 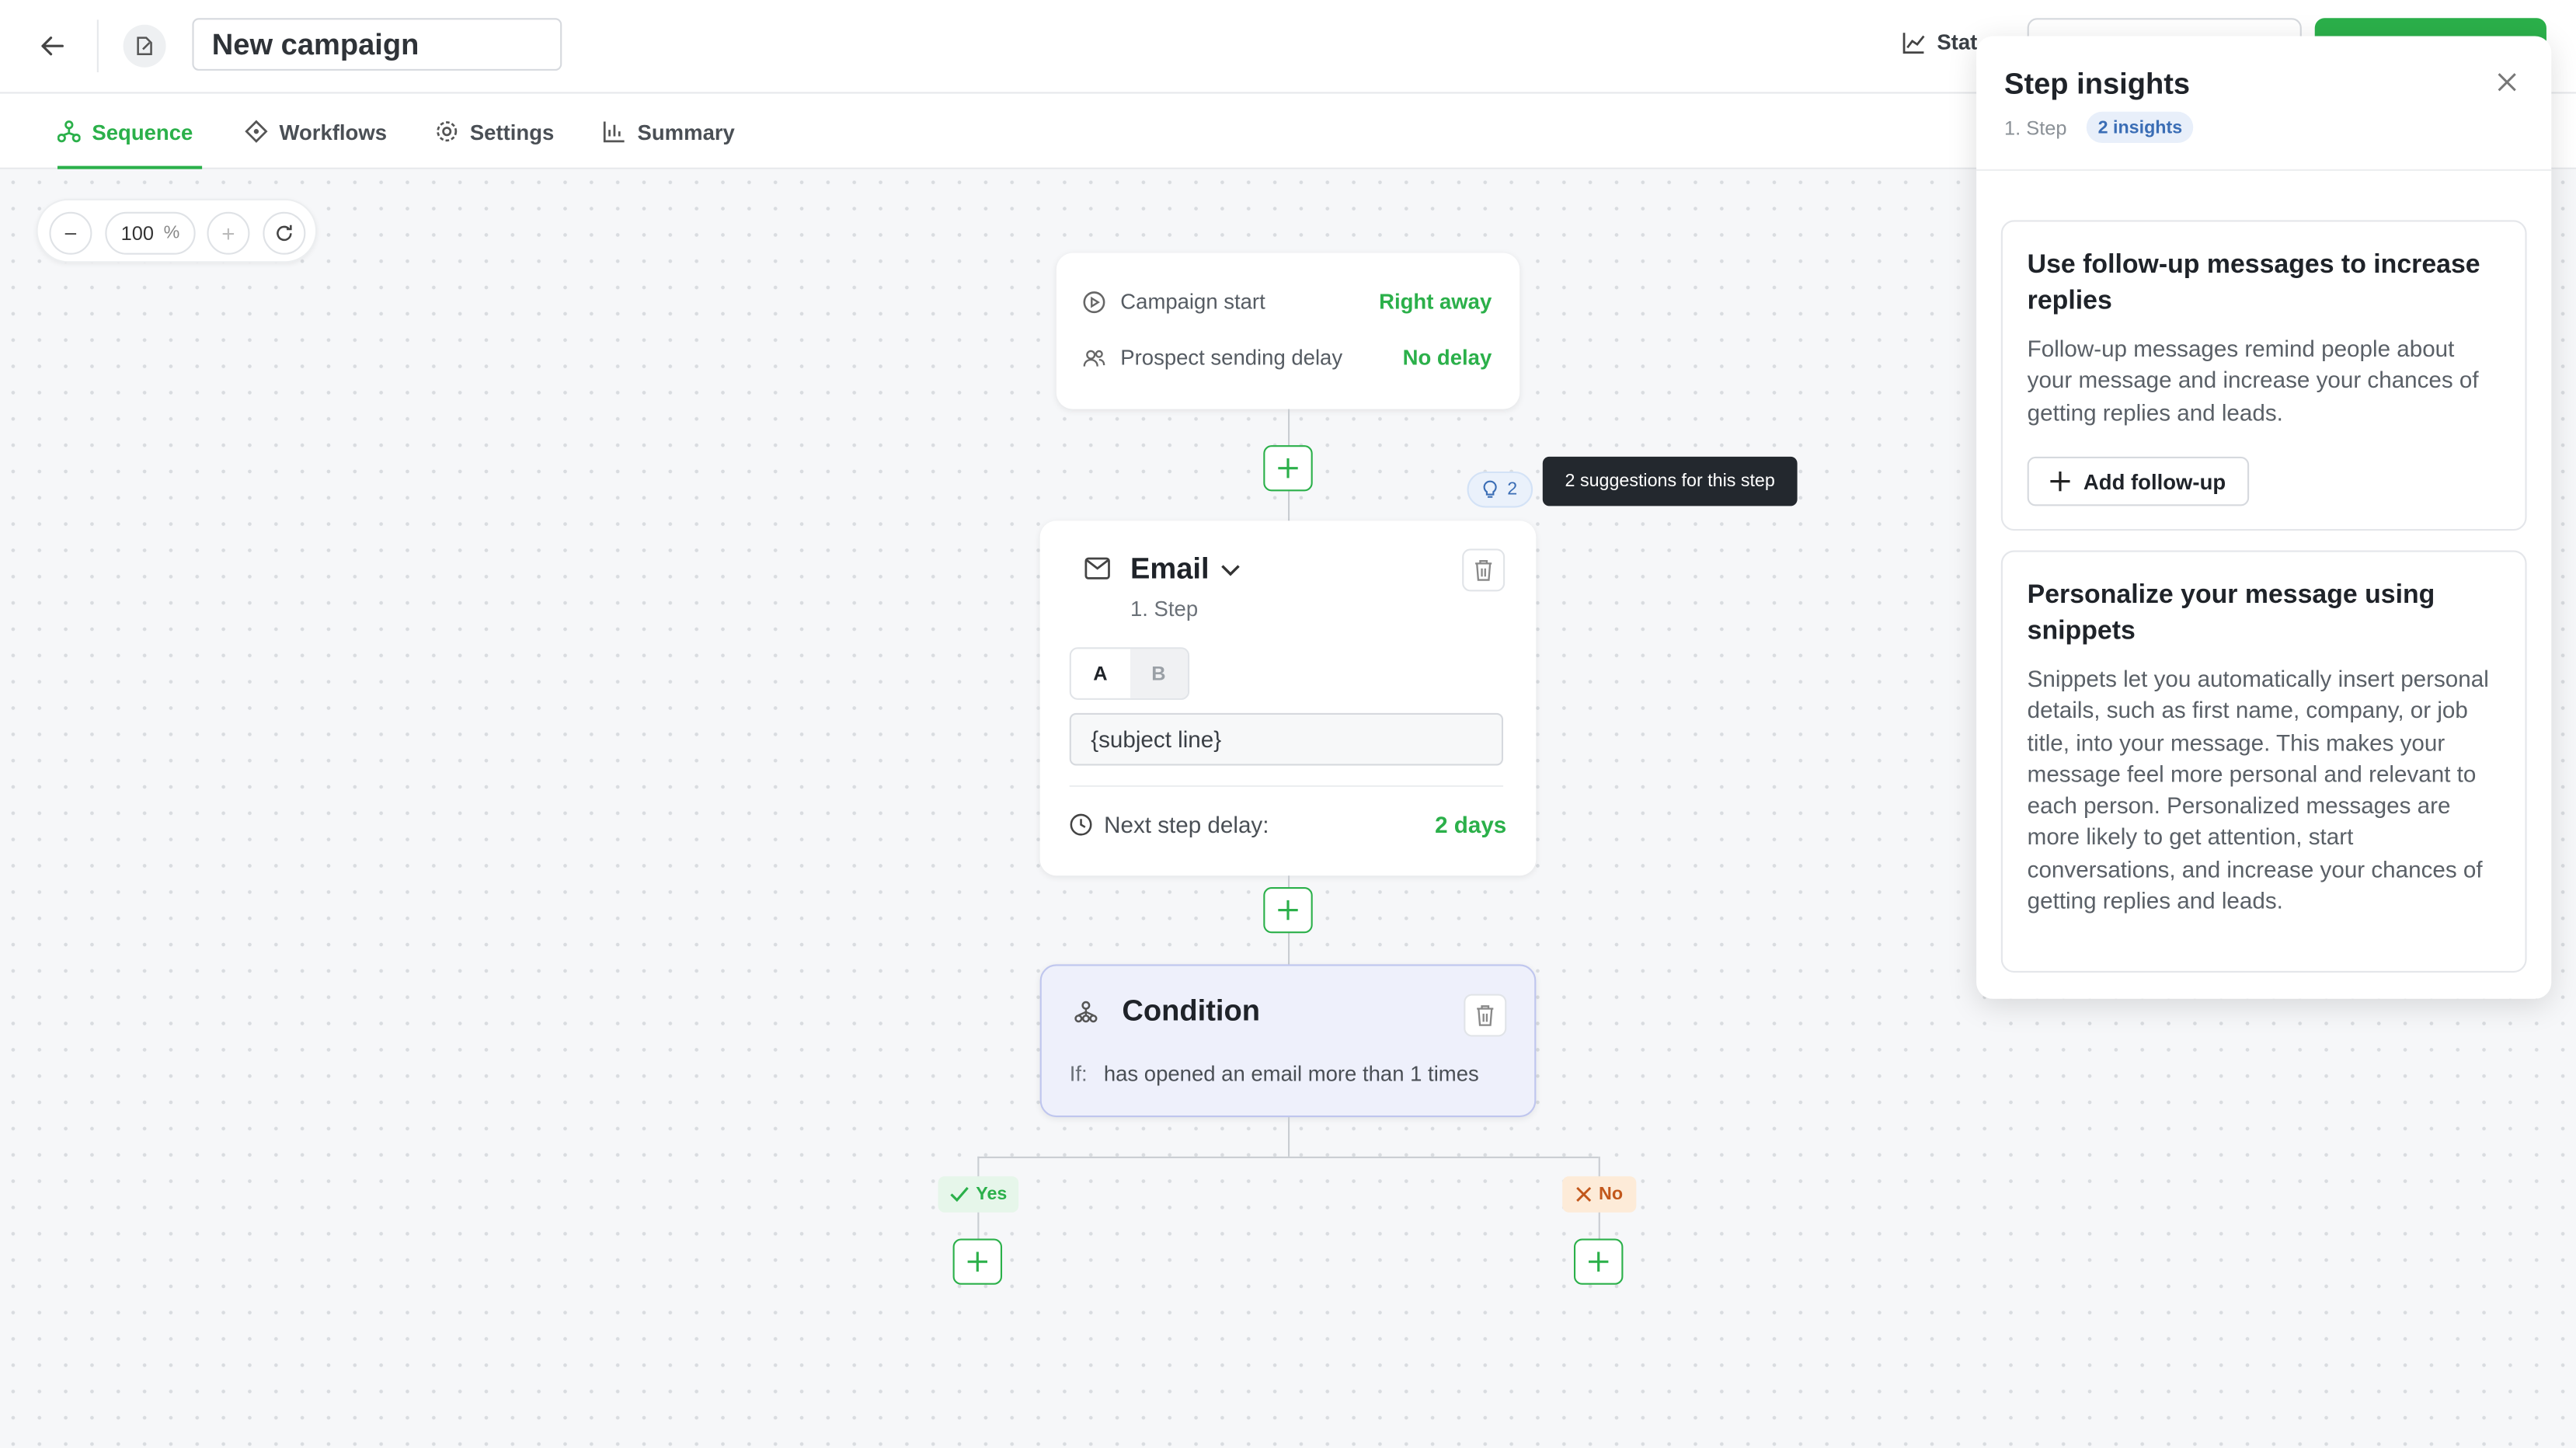 What do you see at coordinates (2036, 128) in the screenshot?
I see `panel-step-label: 1. Step` at bounding box center [2036, 128].